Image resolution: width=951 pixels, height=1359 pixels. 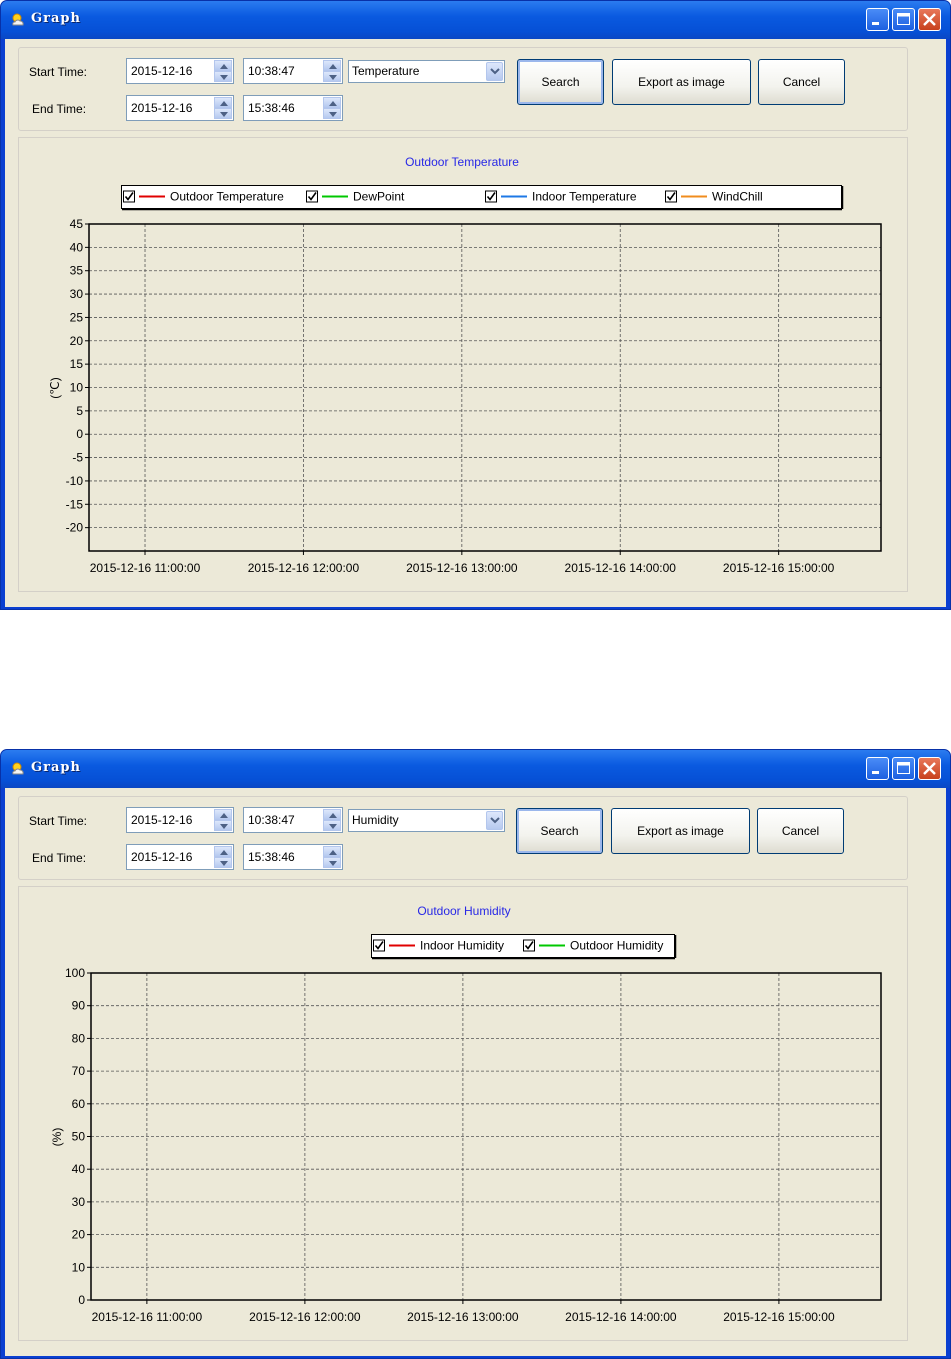 I want to click on y-tick-label: -10, so click(x=75, y=481).